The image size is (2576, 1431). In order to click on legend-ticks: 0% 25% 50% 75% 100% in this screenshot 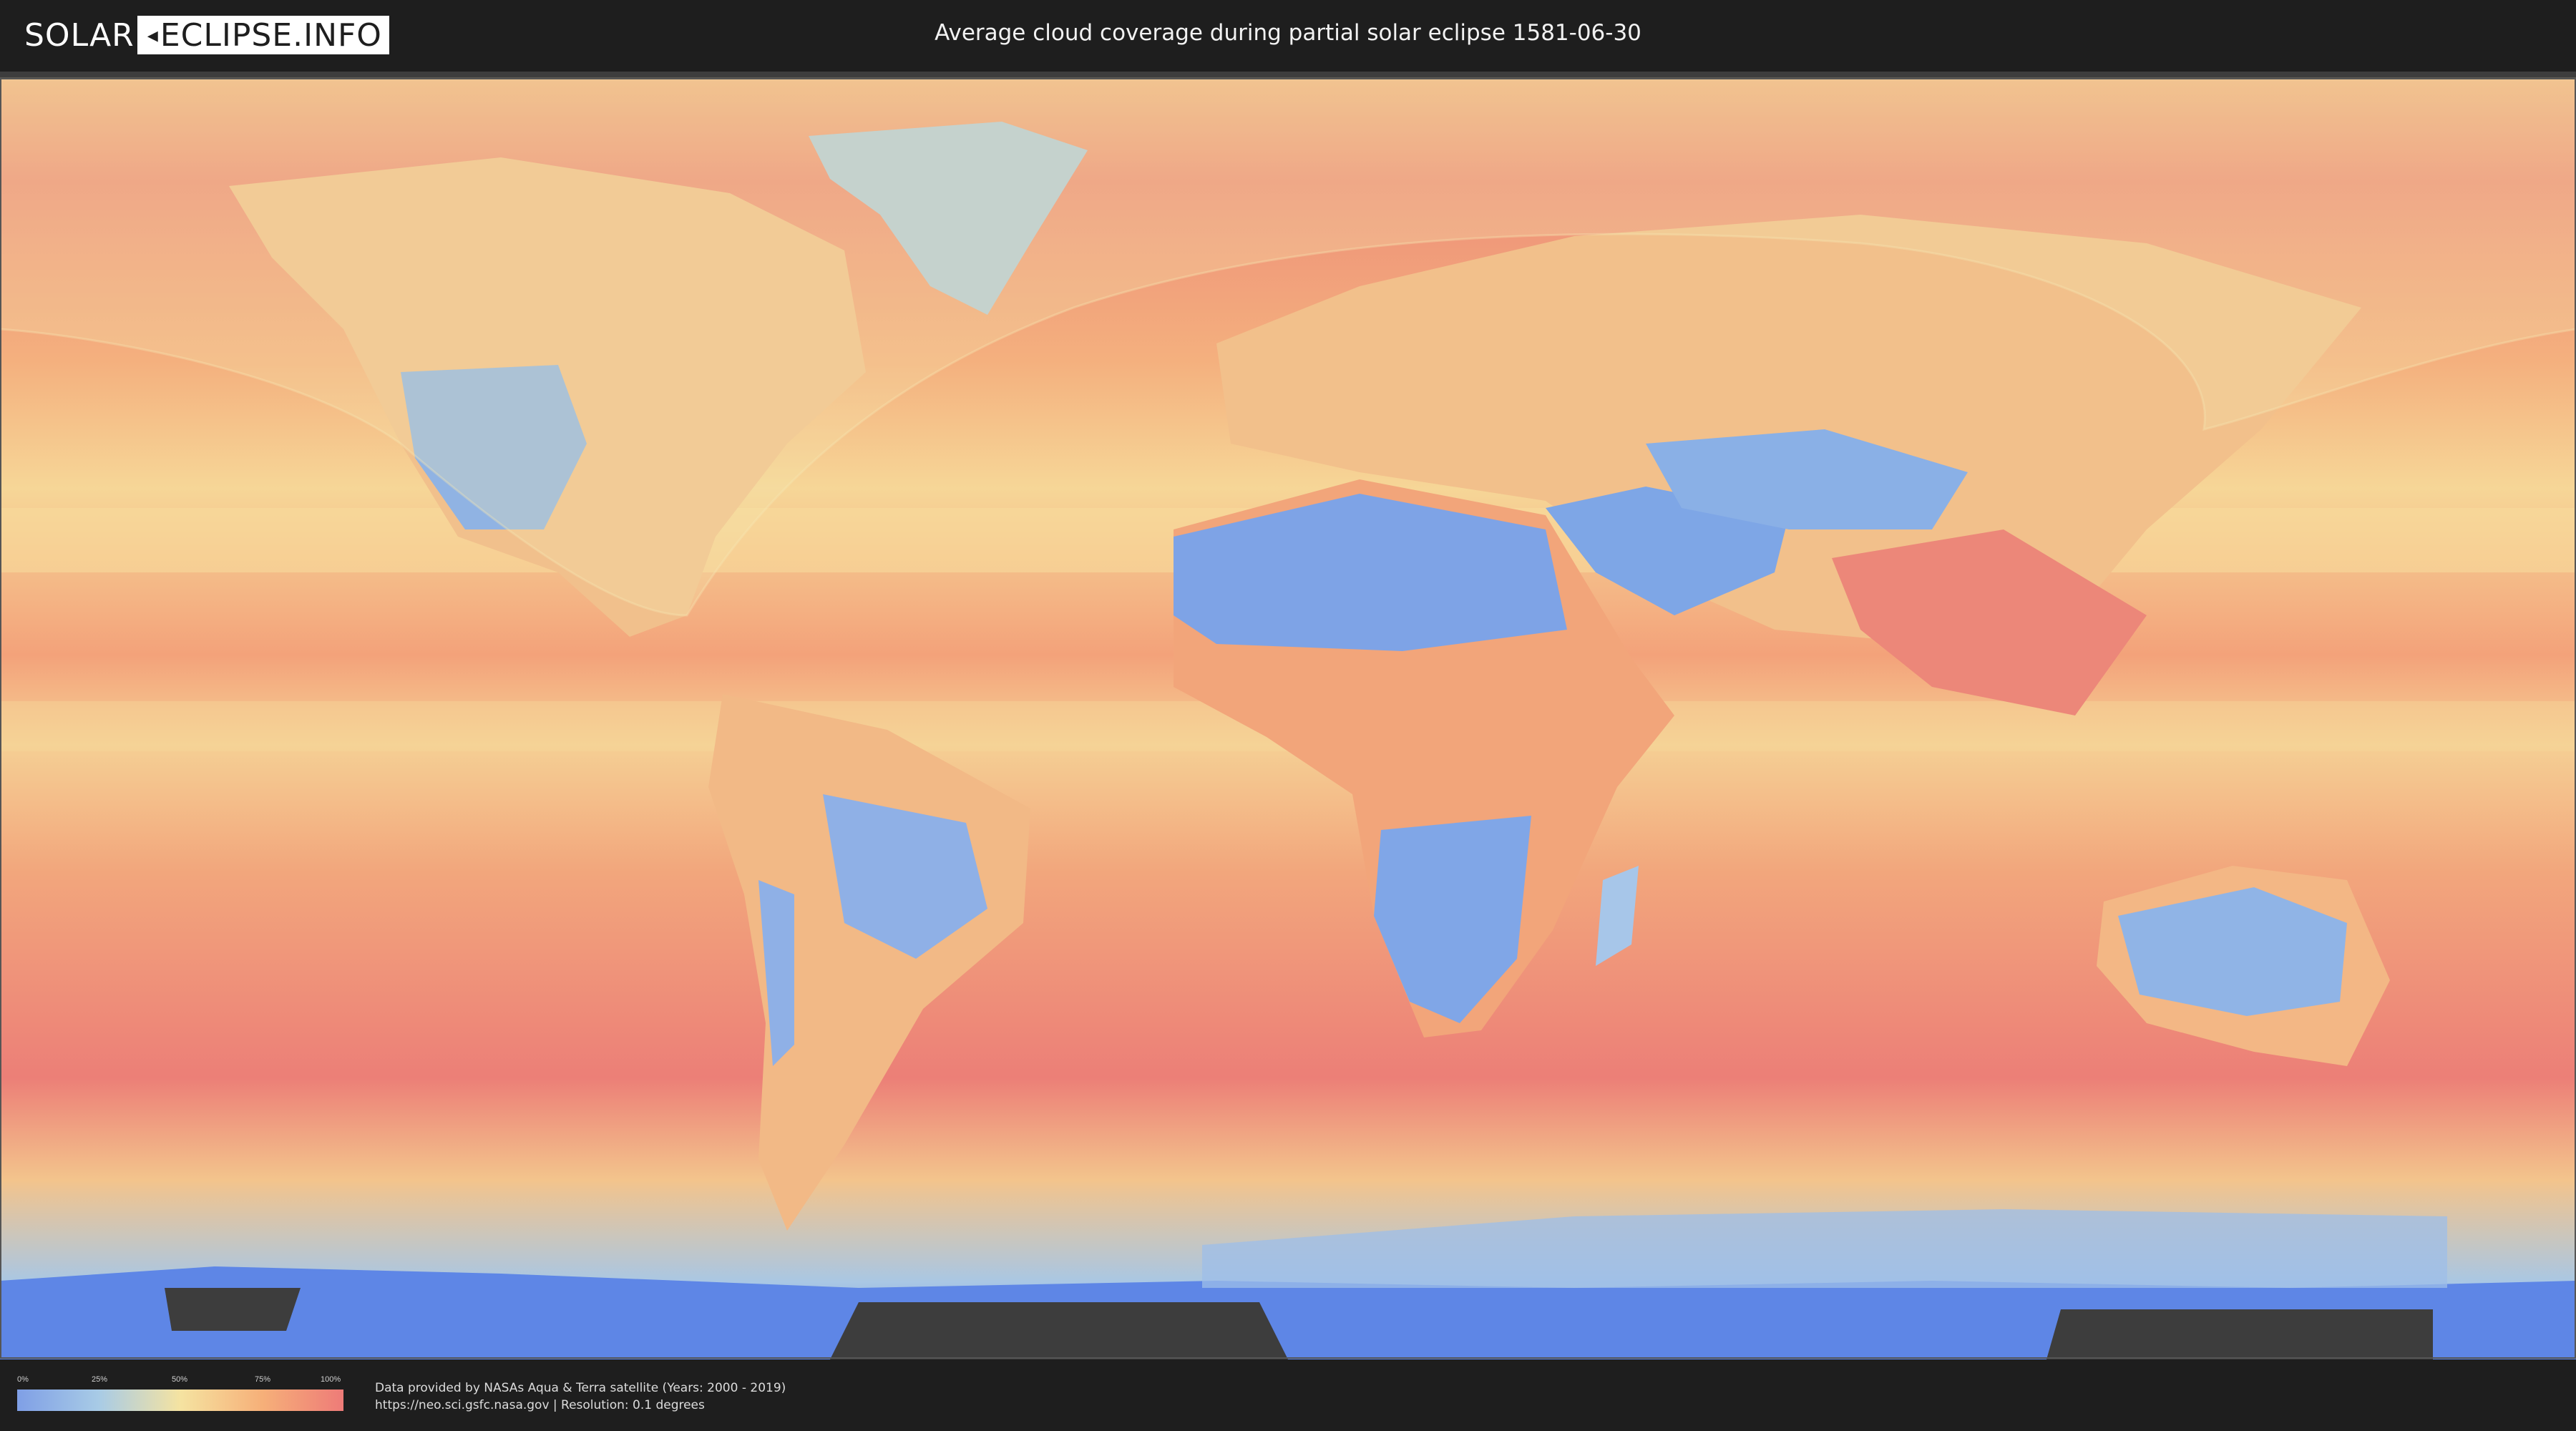, I will do `click(180, 1381)`.